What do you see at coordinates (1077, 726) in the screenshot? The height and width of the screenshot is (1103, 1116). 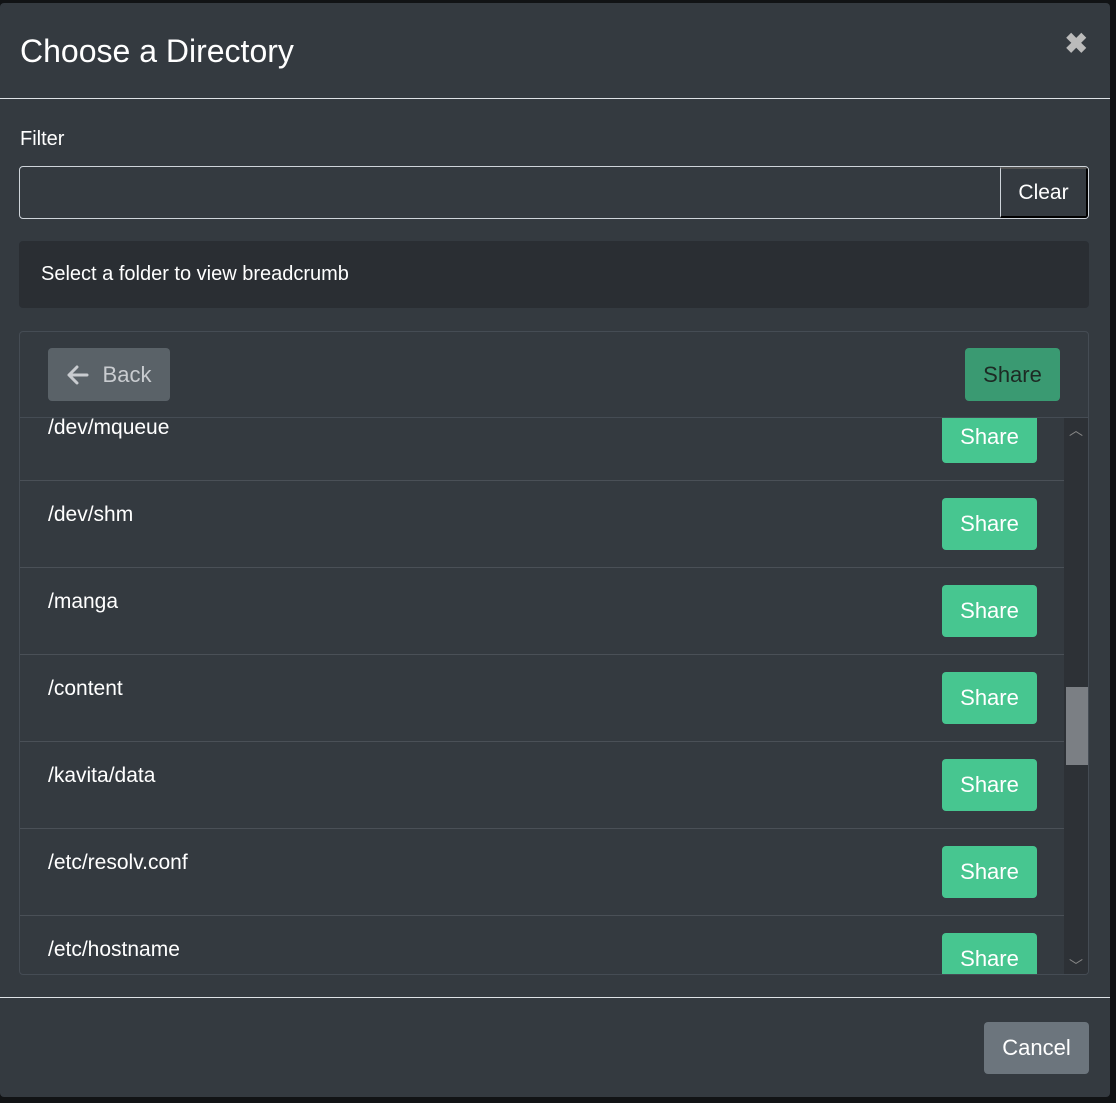 I see `scrollbar-thumb` at bounding box center [1077, 726].